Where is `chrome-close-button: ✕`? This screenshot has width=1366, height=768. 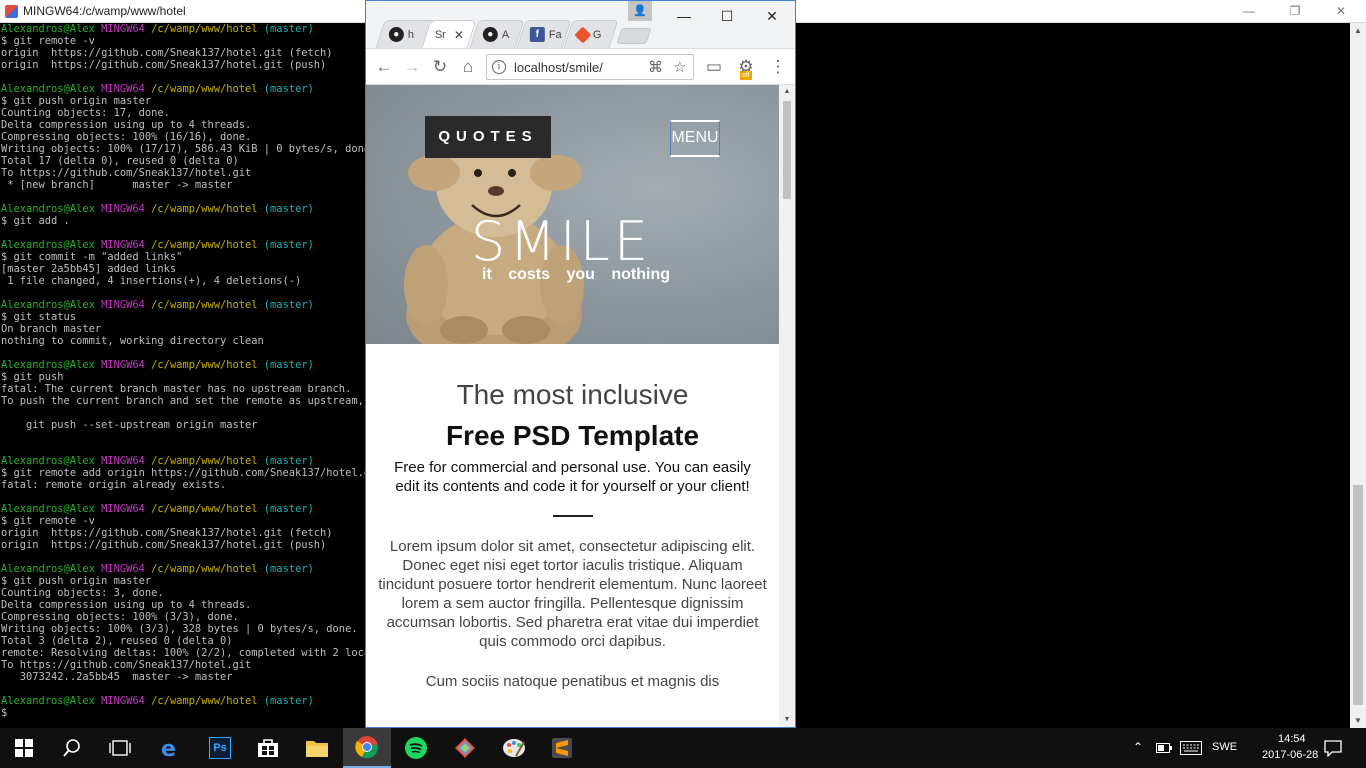
chrome-close-button: ✕ is located at coordinates (772, 16).